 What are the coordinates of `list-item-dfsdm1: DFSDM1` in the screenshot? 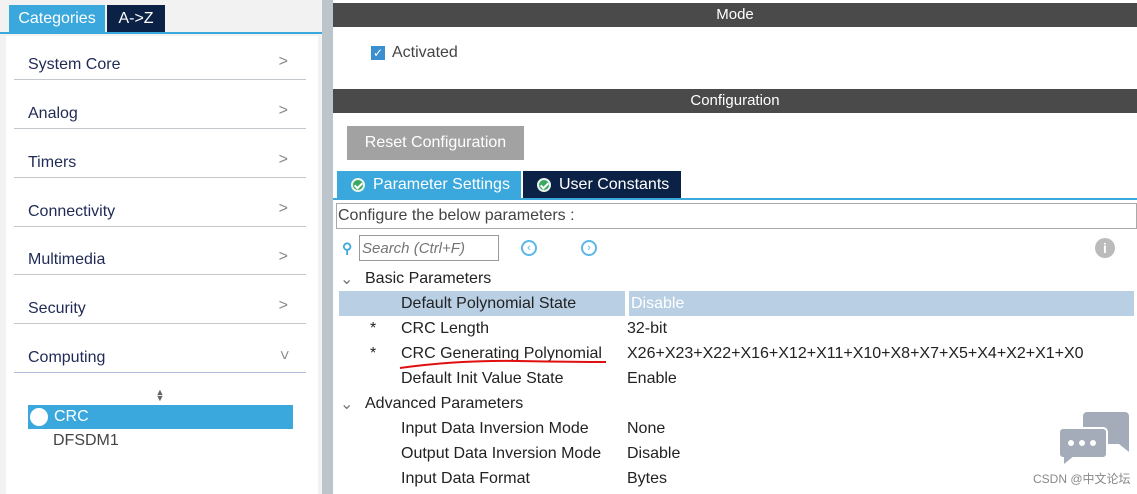 It's located at (86, 441).